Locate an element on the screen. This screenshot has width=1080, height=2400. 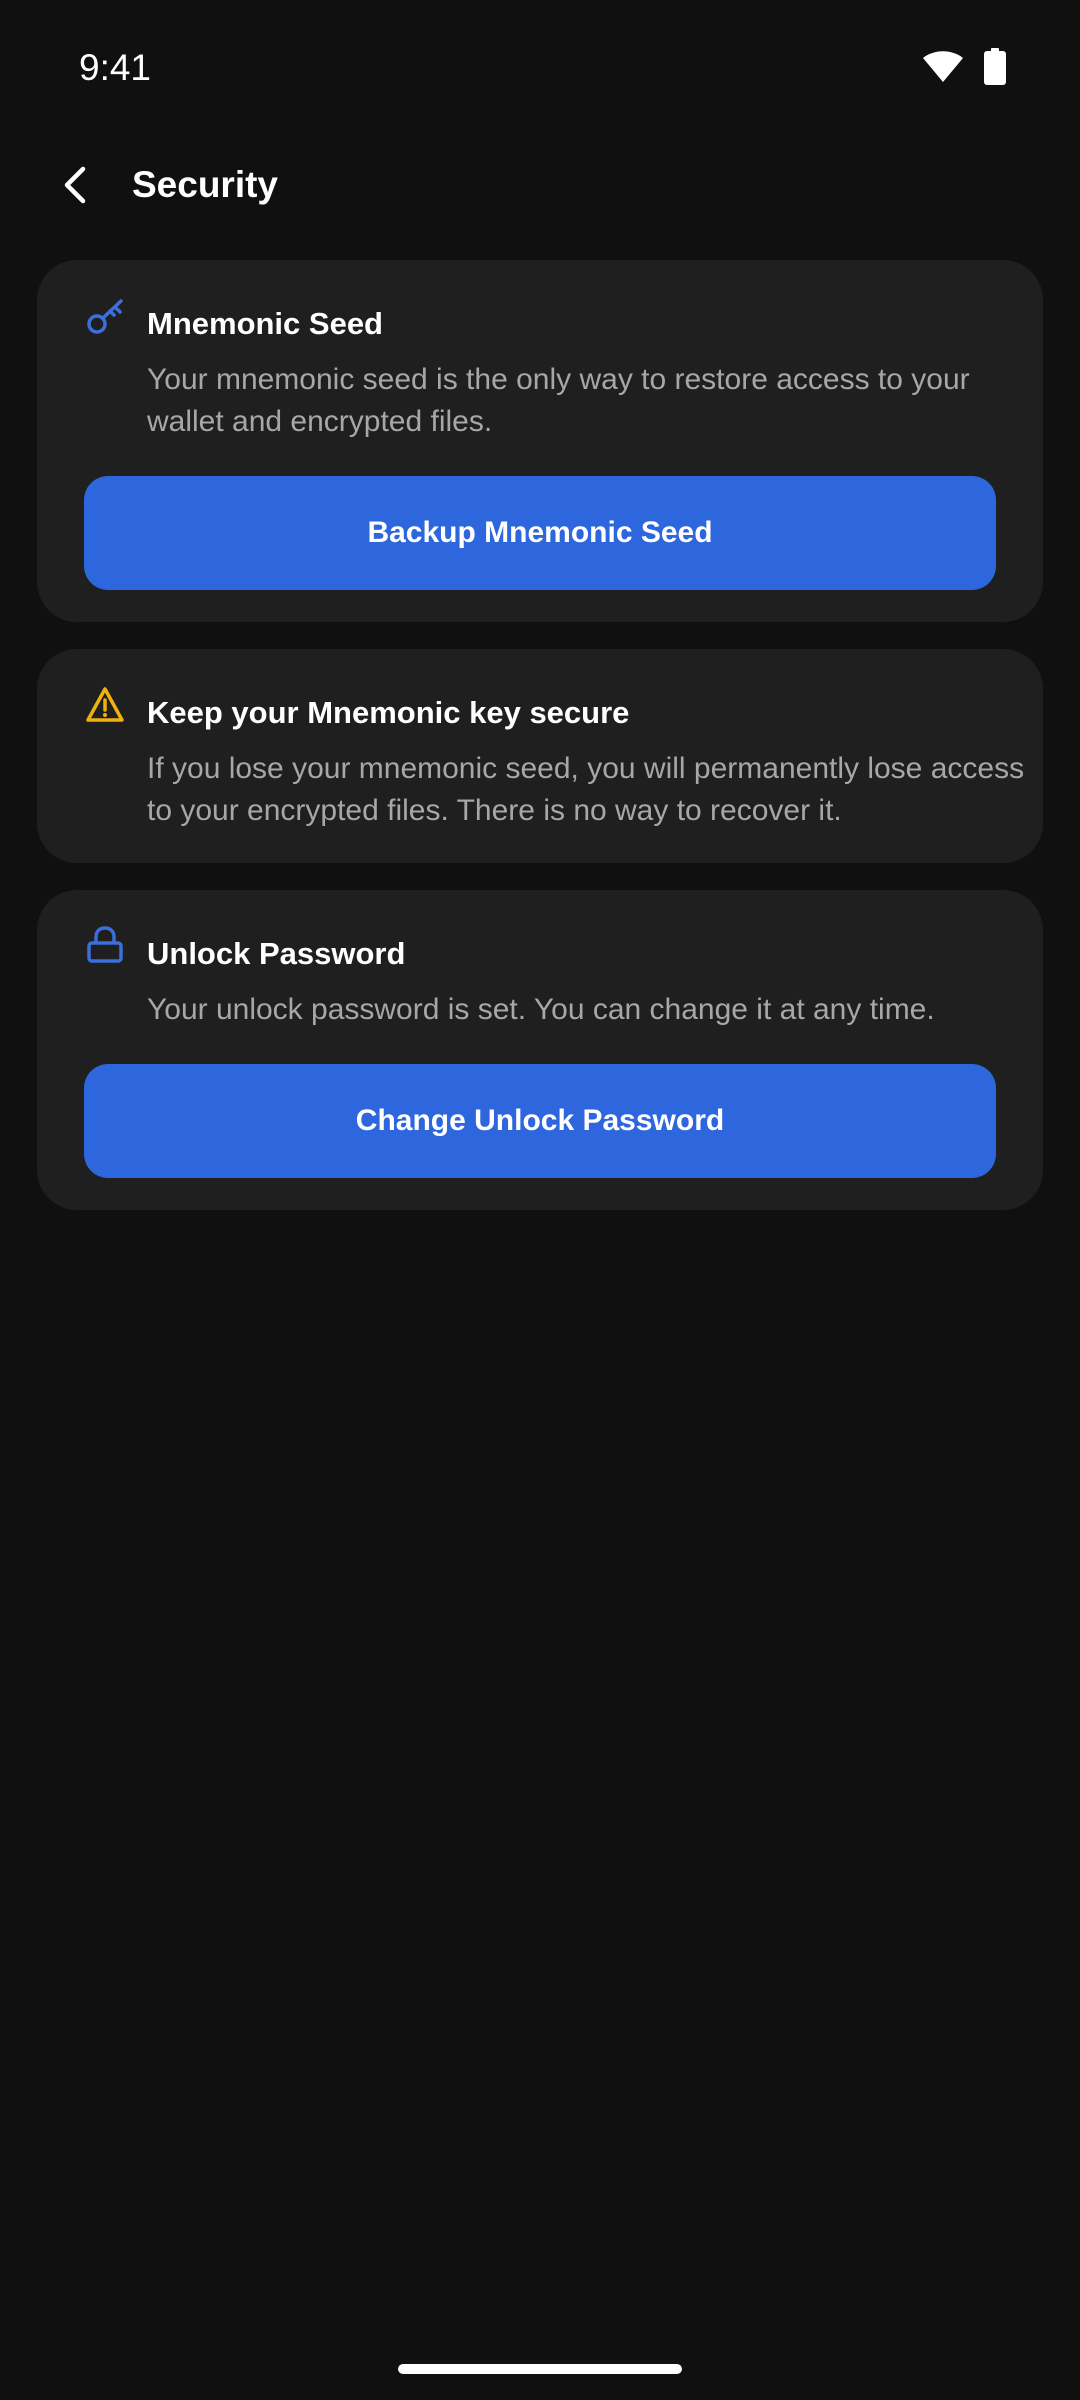
change-unlock-password-button: Change Unlock Password is located at coordinates (540, 1121).